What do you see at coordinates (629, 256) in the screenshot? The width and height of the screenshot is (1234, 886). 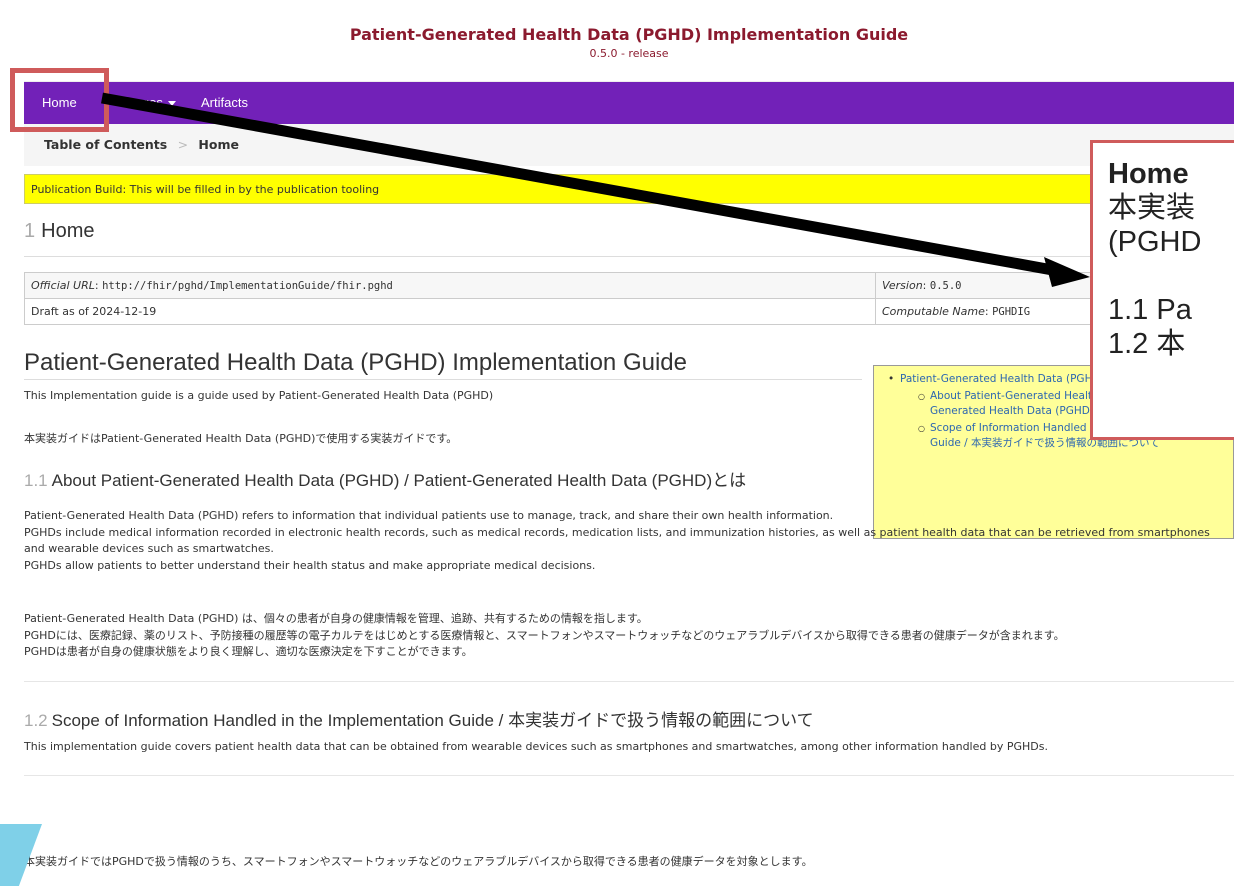 I see `heading-divider` at bounding box center [629, 256].